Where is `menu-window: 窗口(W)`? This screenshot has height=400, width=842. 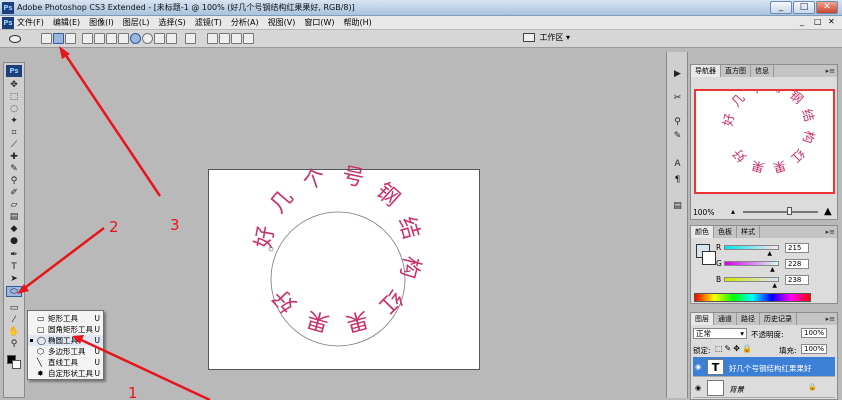
menu-window: 窗口(W) is located at coordinates (319, 22).